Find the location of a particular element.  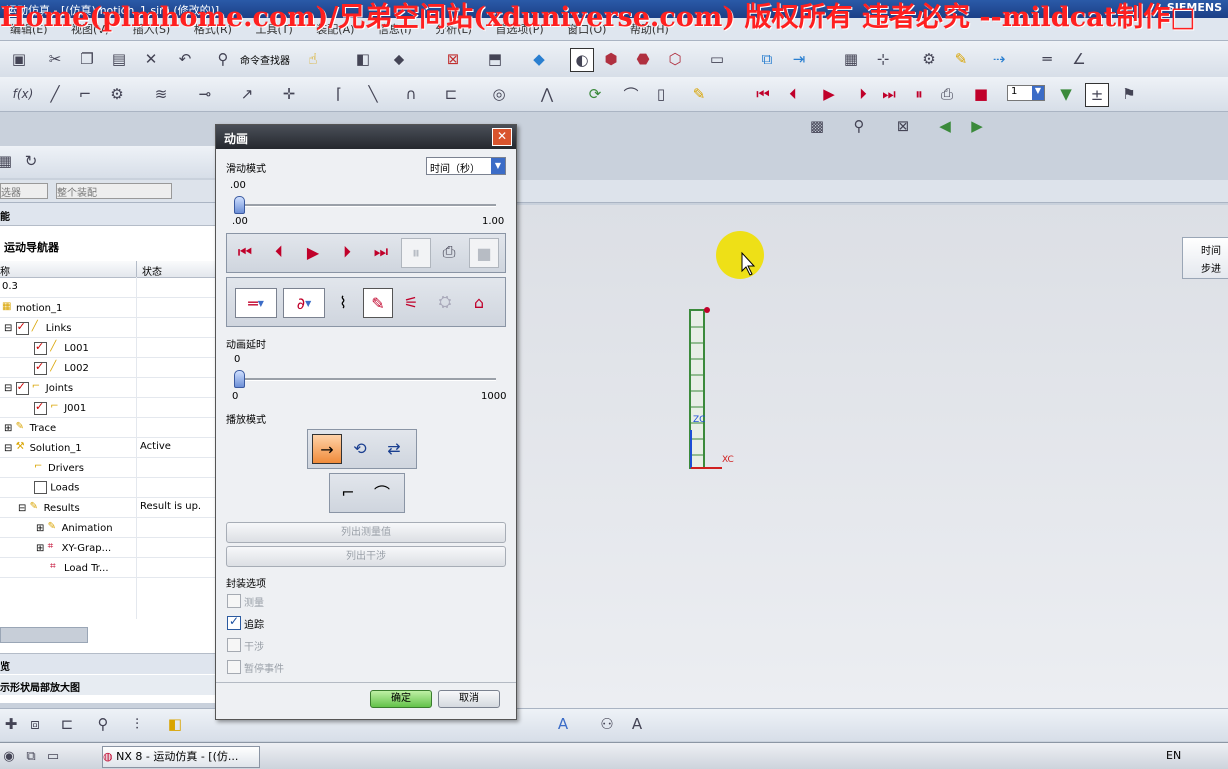

solve-icon: ⟳ is located at coordinates (595, 94).